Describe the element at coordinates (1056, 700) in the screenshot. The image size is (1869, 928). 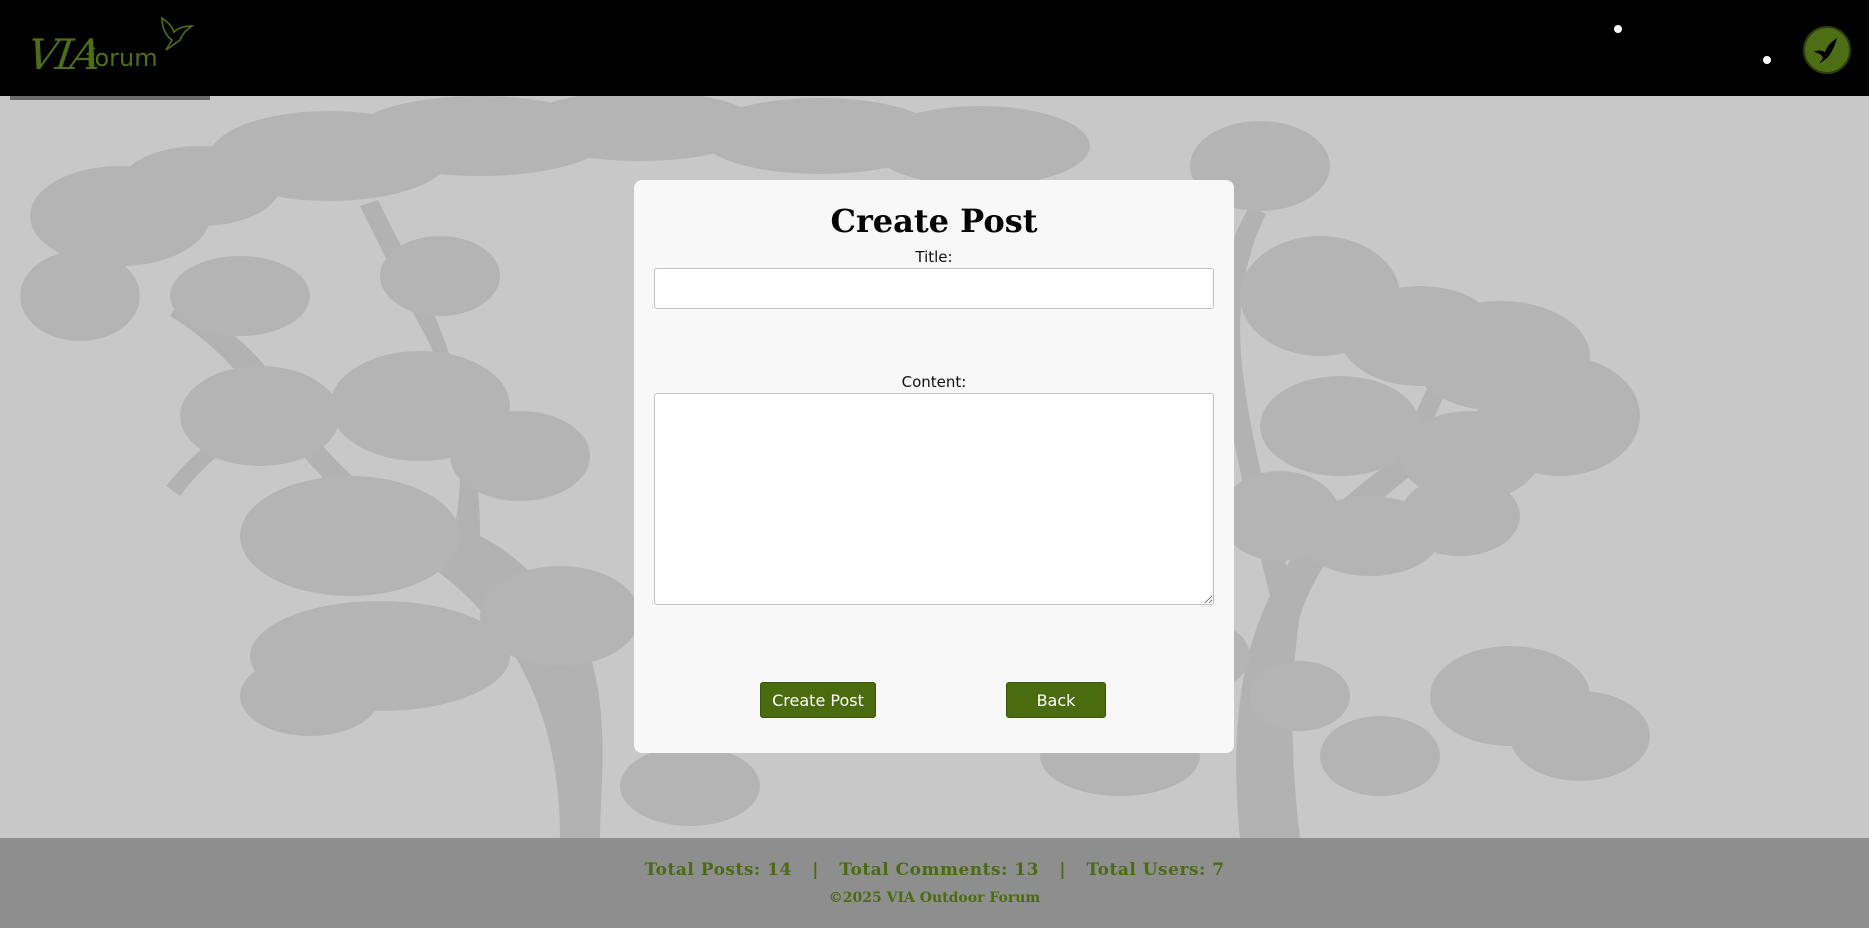
I see `back-button: Back` at that location.